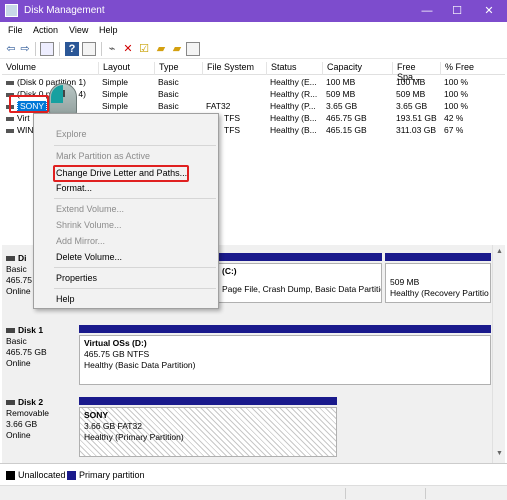  What do you see at coordinates (412, 106) in the screenshot?
I see `volume-free: 3.65 GB` at bounding box center [412, 106].